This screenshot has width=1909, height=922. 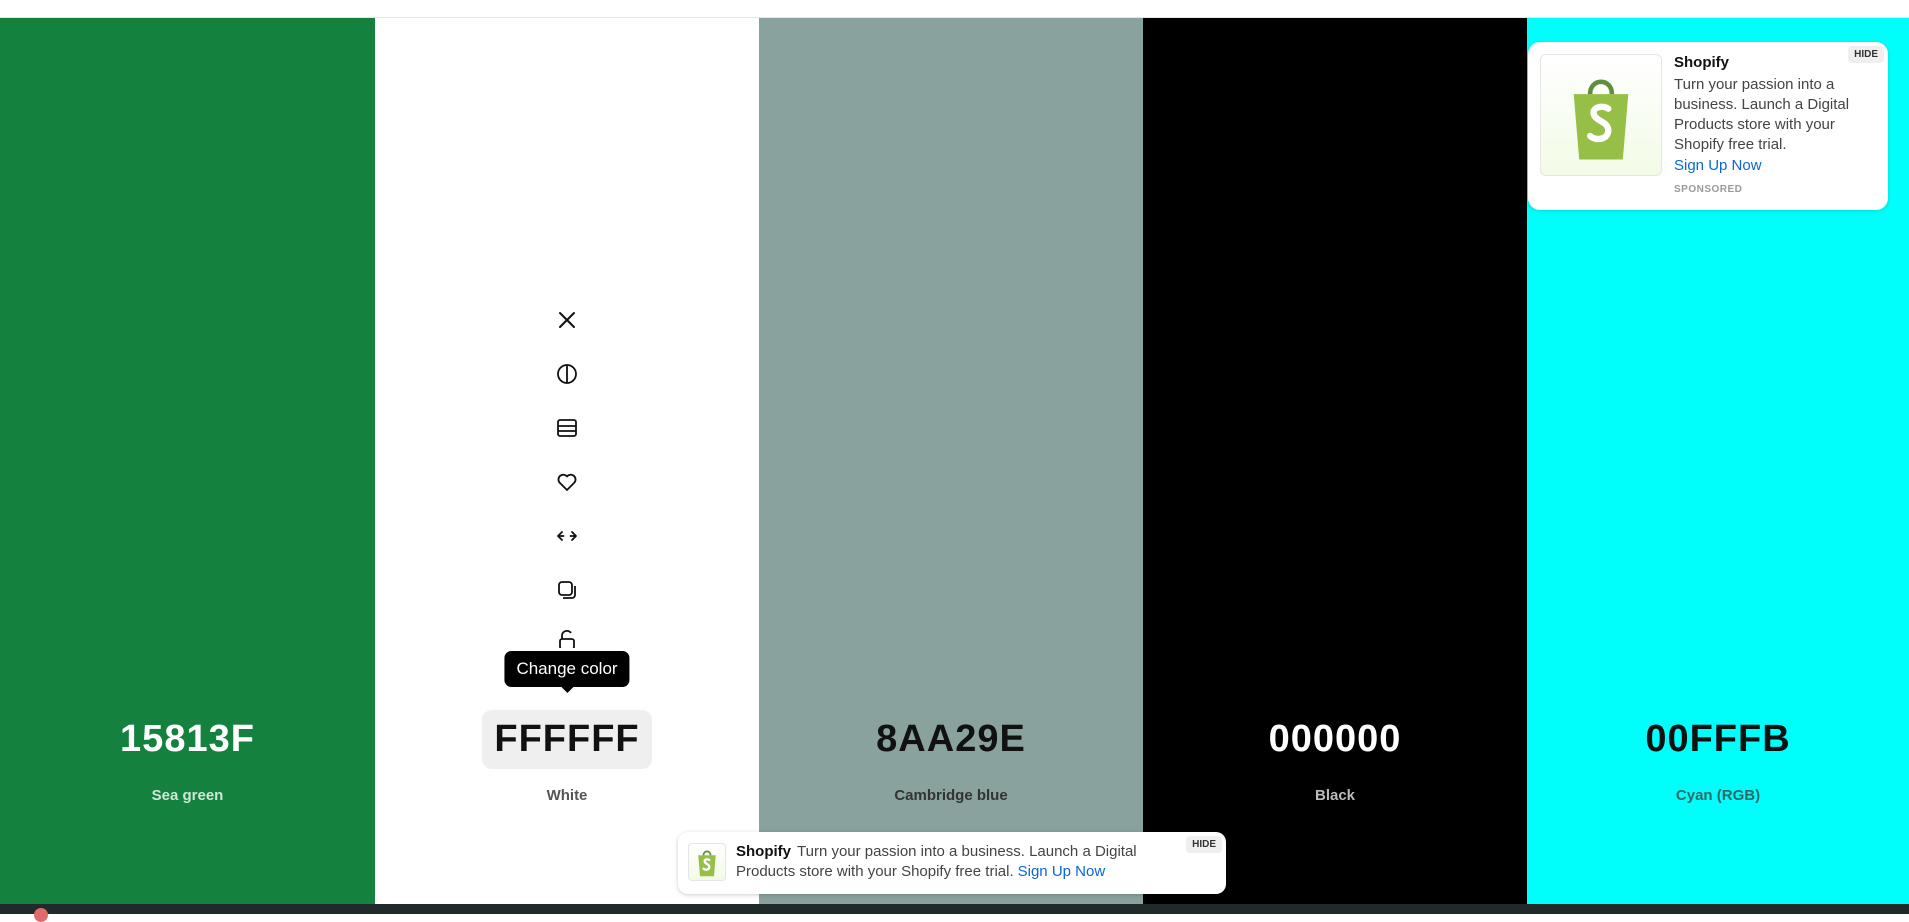 I want to click on taskbar, so click(x=954, y=913).